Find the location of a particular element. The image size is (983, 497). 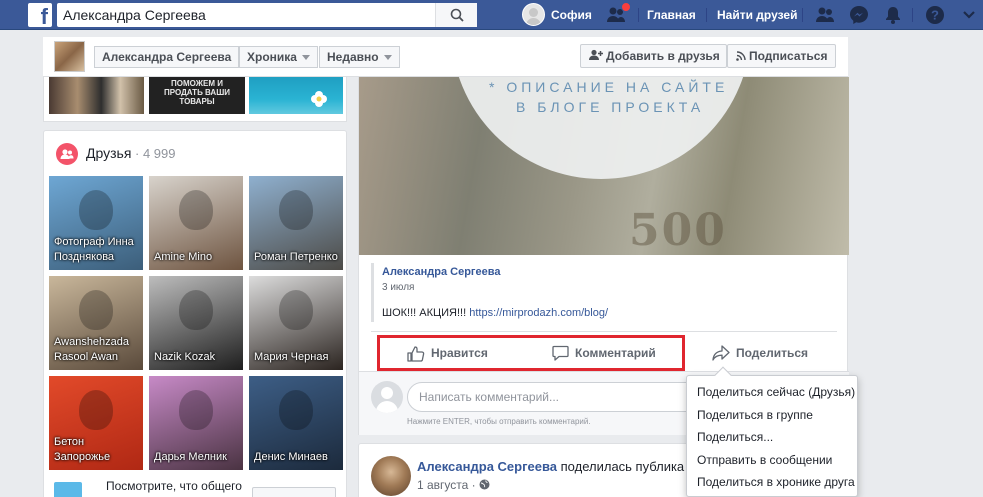

friend-name: Бетон Запорожье is located at coordinates (96, 450).